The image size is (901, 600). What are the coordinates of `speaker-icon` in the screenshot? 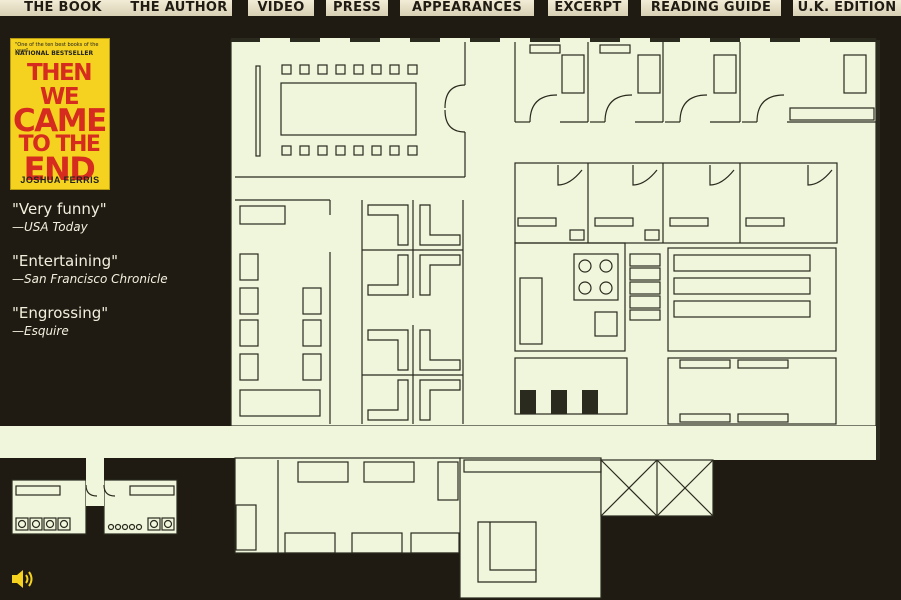 It's located at (23, 579).